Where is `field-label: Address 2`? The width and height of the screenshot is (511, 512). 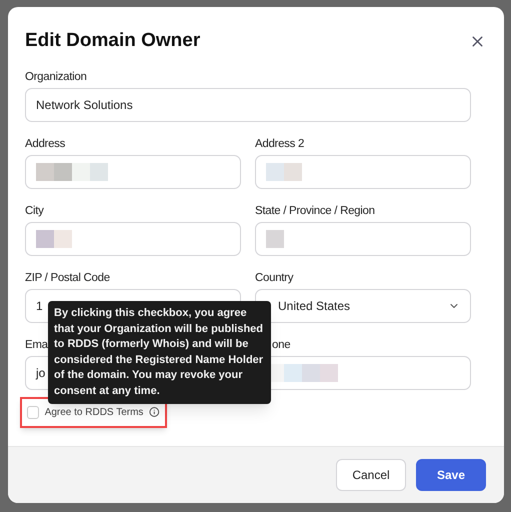
field-label: Address 2 is located at coordinates (279, 143).